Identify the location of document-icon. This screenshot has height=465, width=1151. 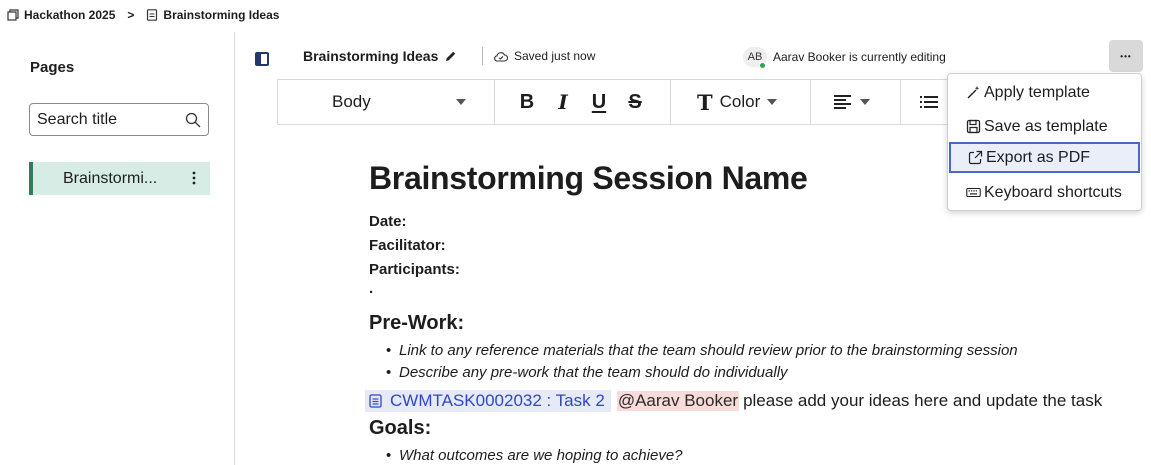
(152, 15).